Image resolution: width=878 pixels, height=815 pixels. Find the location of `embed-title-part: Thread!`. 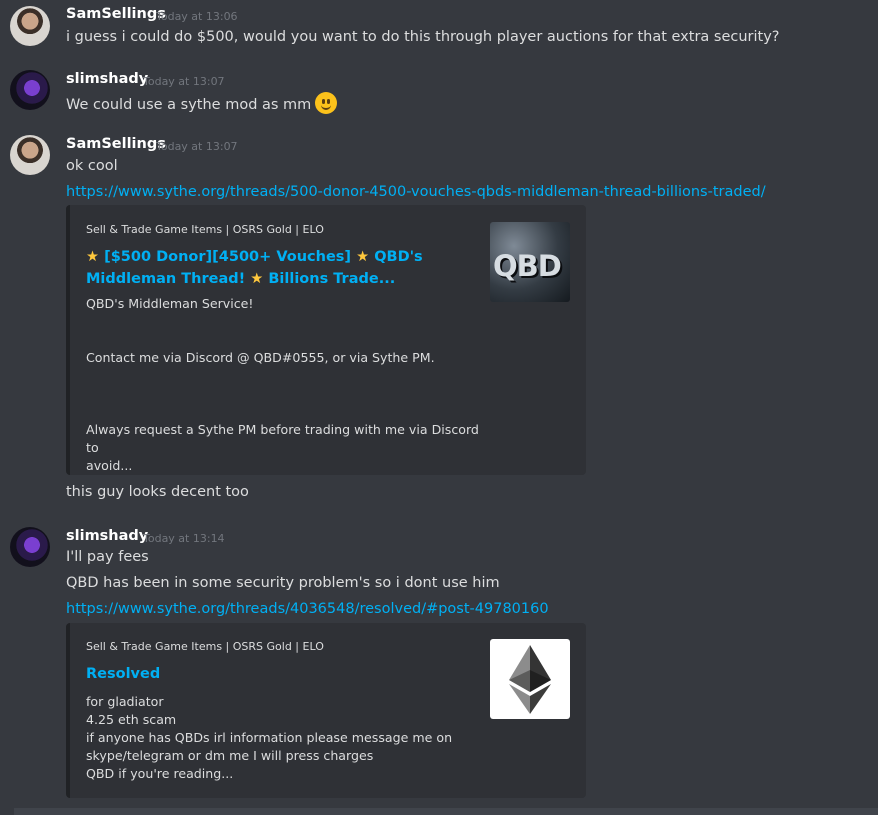

embed-title-part: Thread! is located at coordinates (213, 279).